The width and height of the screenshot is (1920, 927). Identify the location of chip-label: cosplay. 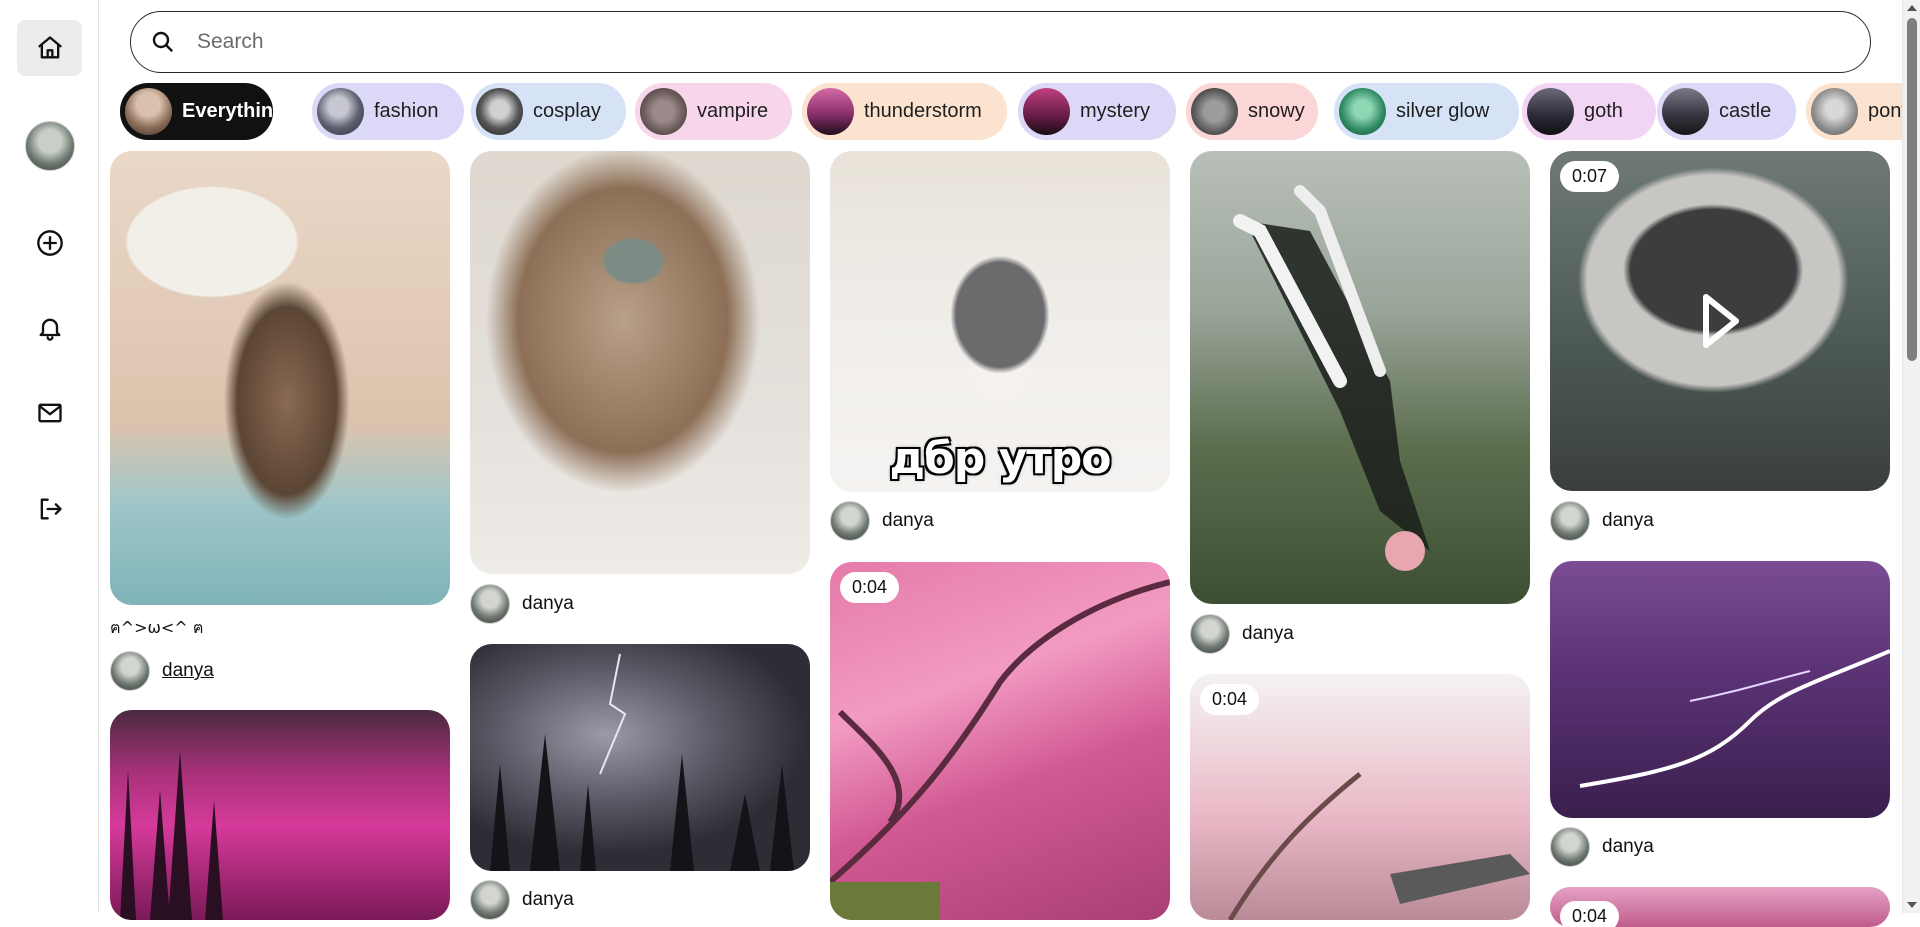
(567, 111).